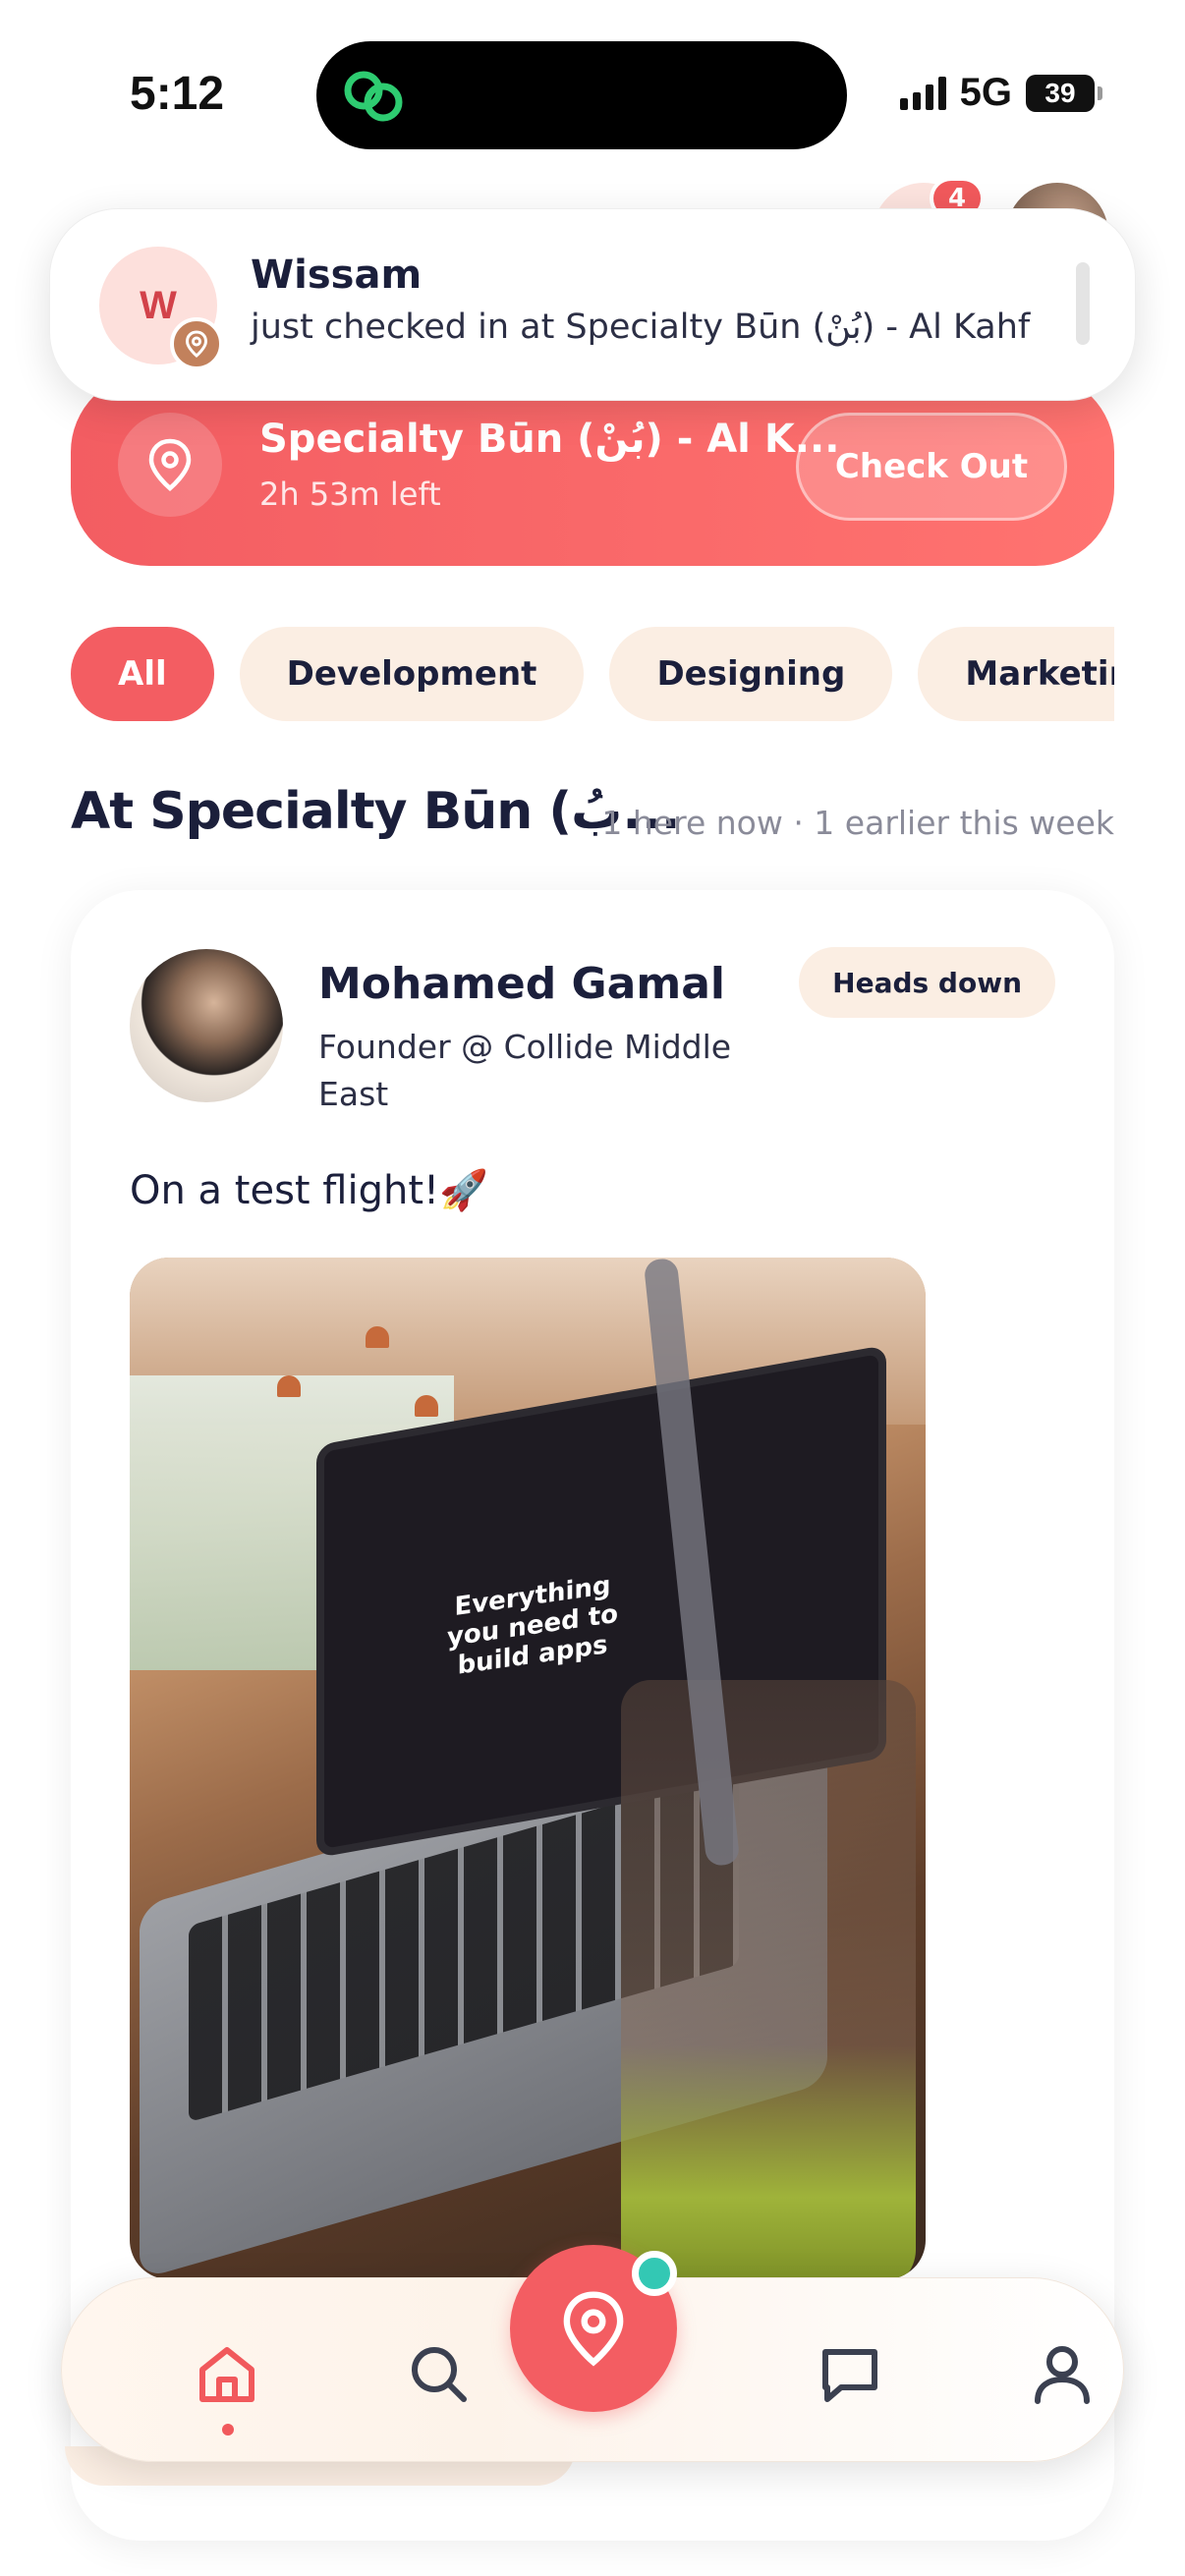 The height and width of the screenshot is (2576, 1185). What do you see at coordinates (858, 823) in the screenshot?
I see `section-meta: 1 here now · 1 earlier this week` at bounding box center [858, 823].